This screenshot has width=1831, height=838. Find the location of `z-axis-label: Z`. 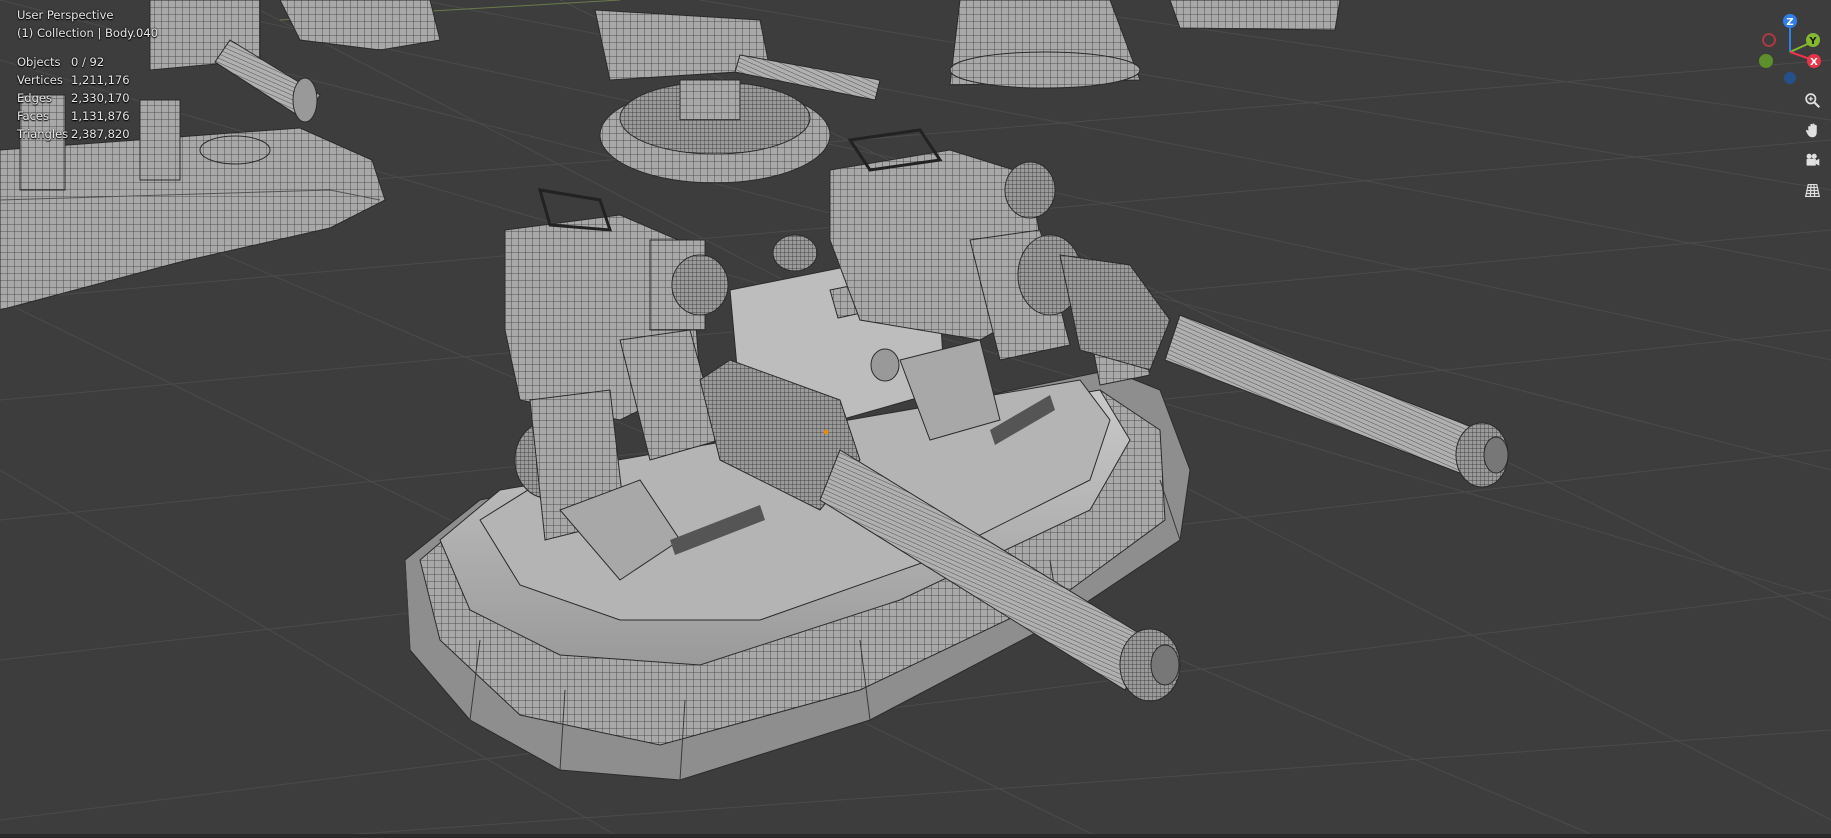

z-axis-label: Z is located at coordinates (1789, 22).